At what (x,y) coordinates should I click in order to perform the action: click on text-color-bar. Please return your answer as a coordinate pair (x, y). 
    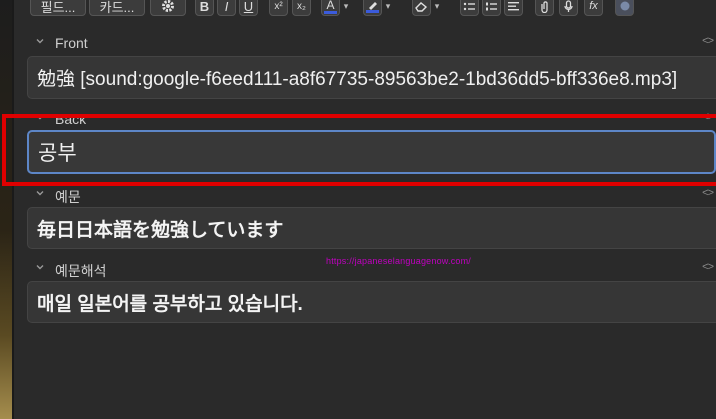
    Looking at the image, I should click on (330, 12).